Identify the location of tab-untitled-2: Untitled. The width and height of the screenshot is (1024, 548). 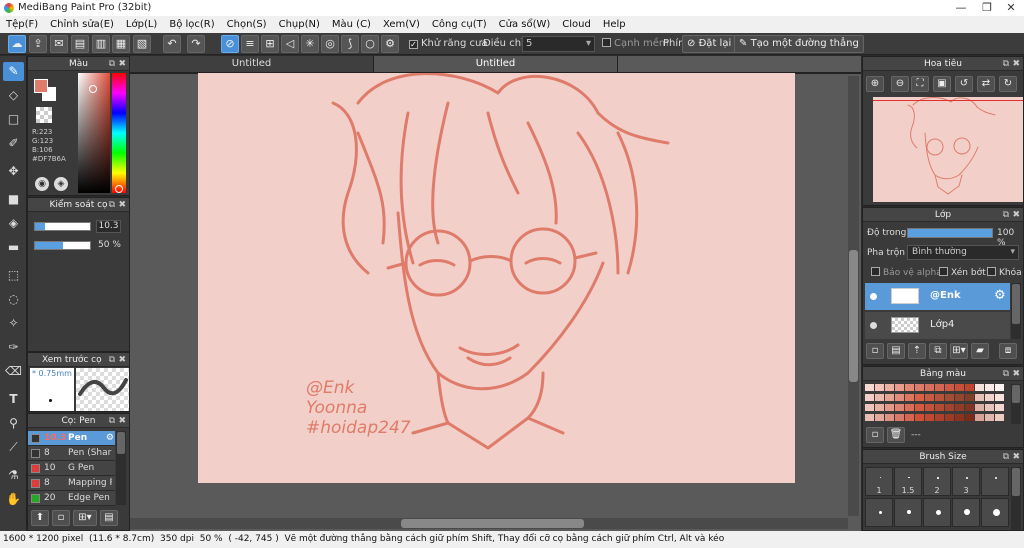
(496, 64).